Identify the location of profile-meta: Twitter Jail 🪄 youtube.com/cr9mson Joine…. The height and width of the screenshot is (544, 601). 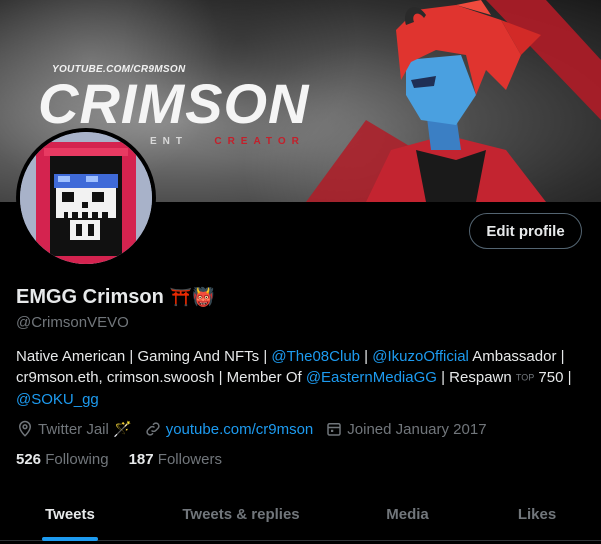
(257, 429).